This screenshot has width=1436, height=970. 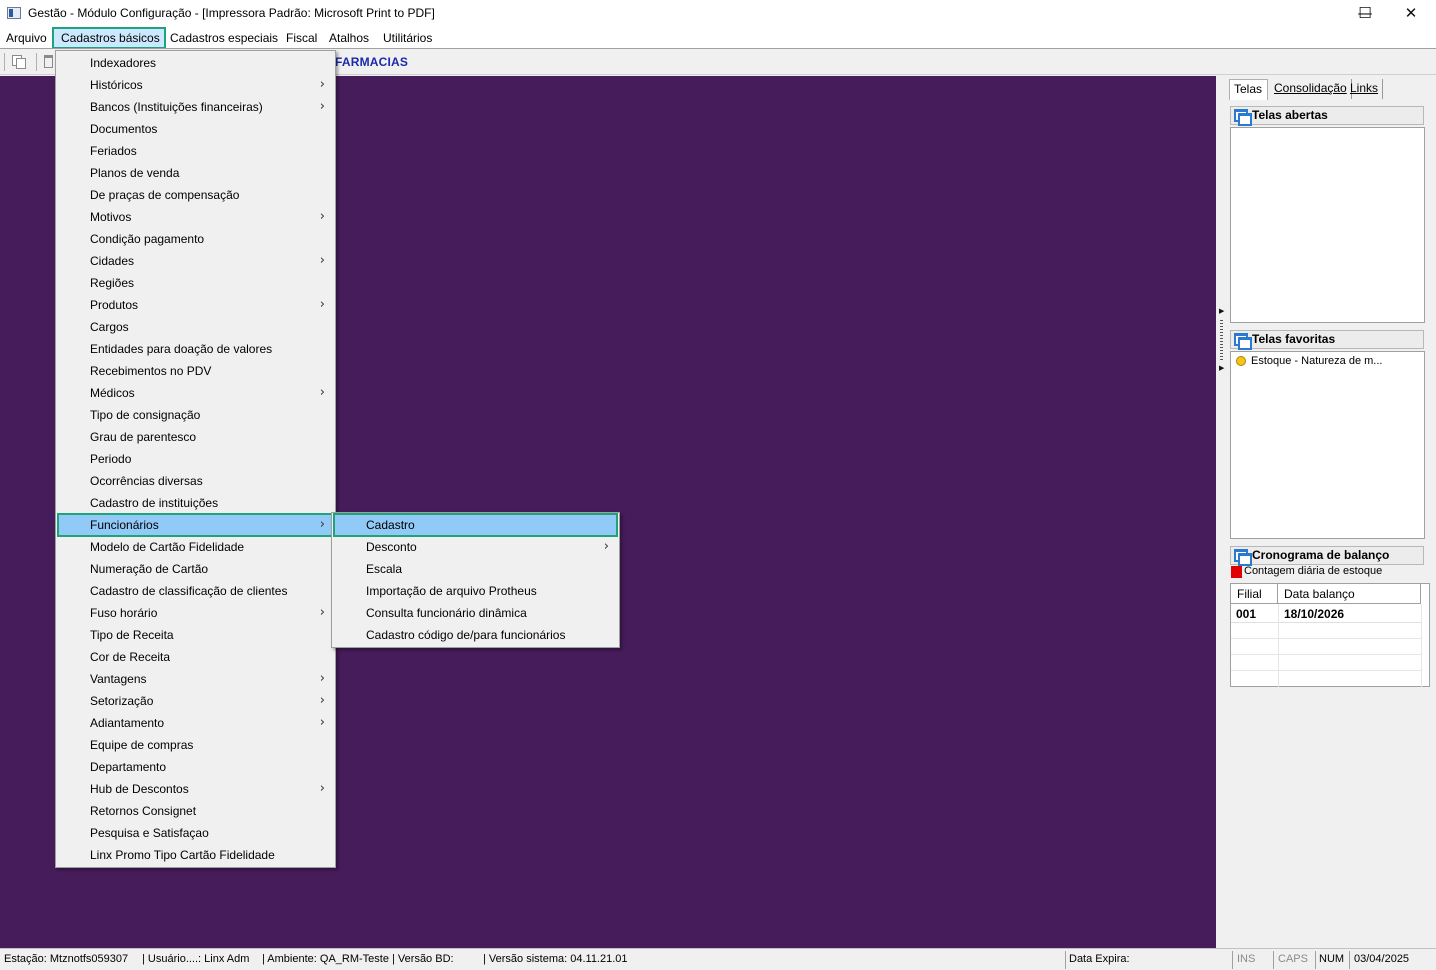 I want to click on menu-item-cadastro-de-classificacao-de-clientes: Cadastro de classificação de clientes, so click(x=195, y=591).